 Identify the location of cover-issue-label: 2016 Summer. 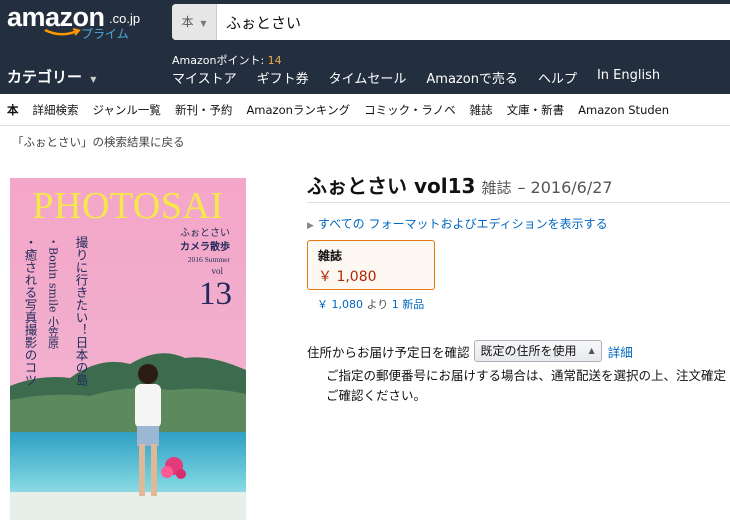
(209, 259).